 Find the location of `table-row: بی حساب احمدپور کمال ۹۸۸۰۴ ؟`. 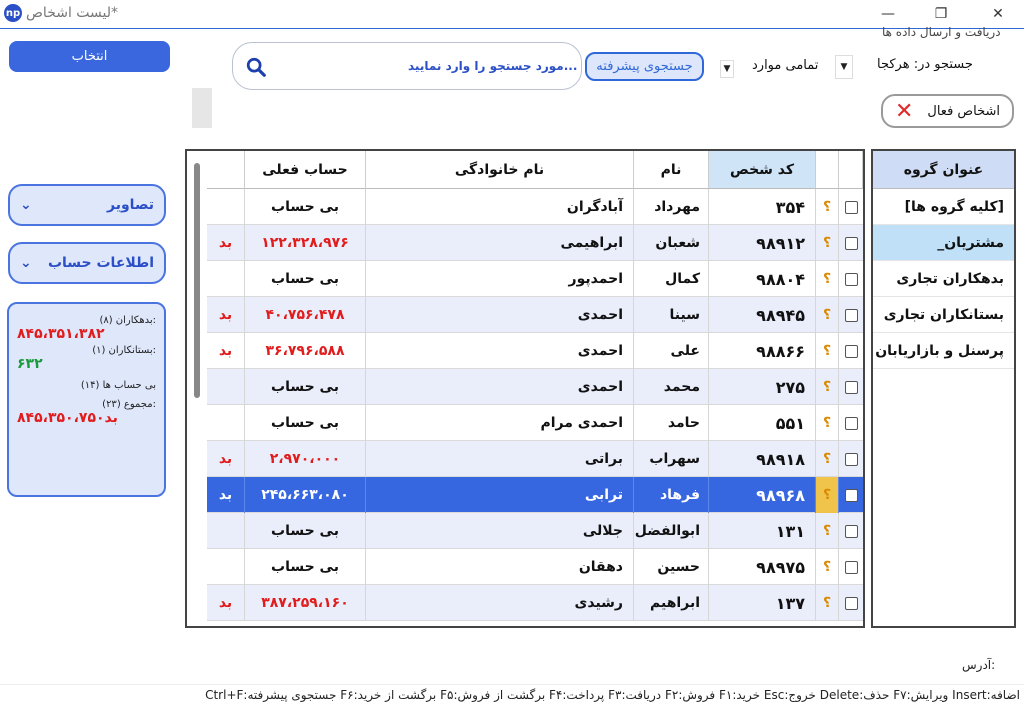

table-row: بی حساب احمدپور کمال ۹۸۸۰۴ ؟ is located at coordinates (535, 279).